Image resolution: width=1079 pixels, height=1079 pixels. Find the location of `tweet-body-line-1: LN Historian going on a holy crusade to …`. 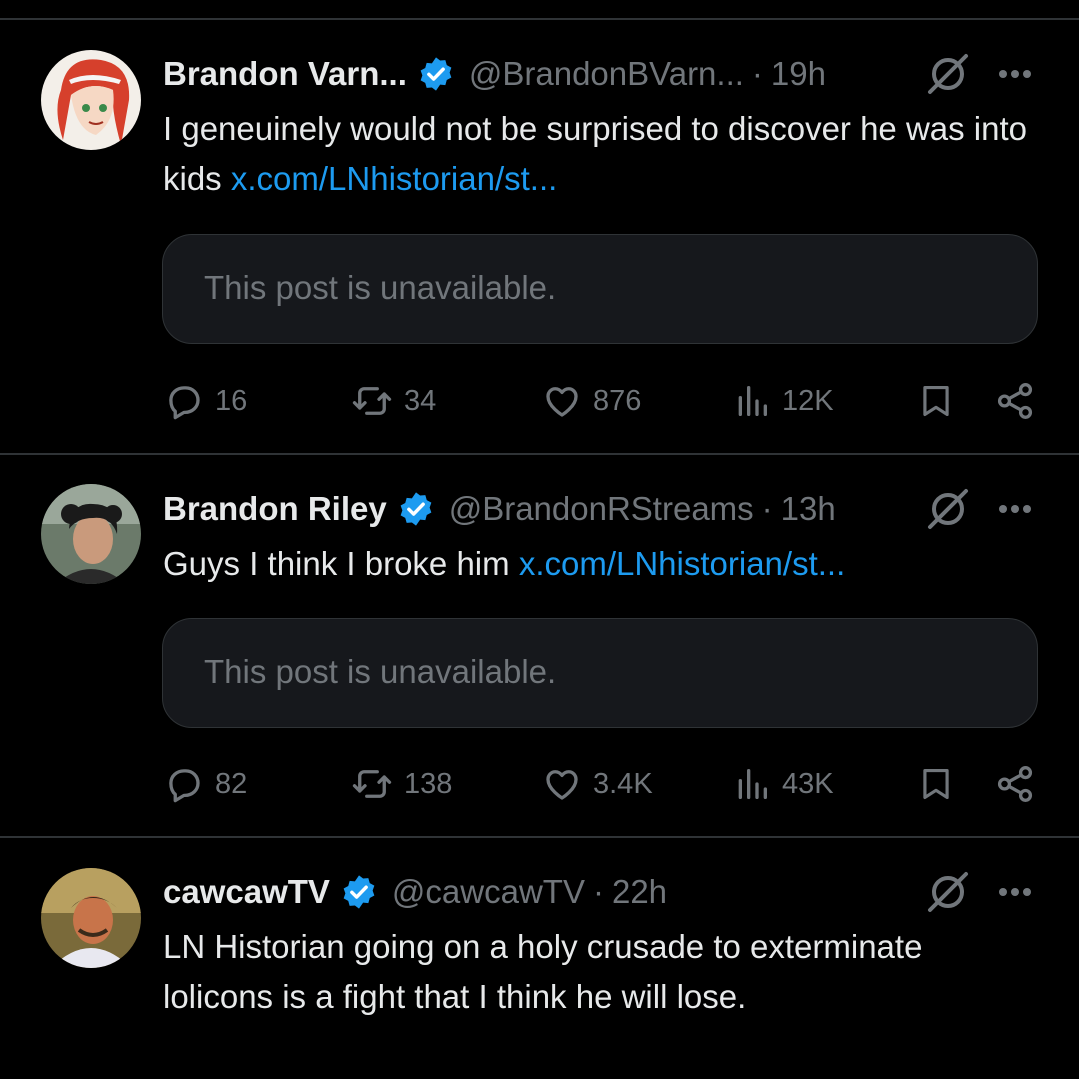

tweet-body-line-1: LN Historian going on a holy crusade to … is located at coordinates (543, 946).